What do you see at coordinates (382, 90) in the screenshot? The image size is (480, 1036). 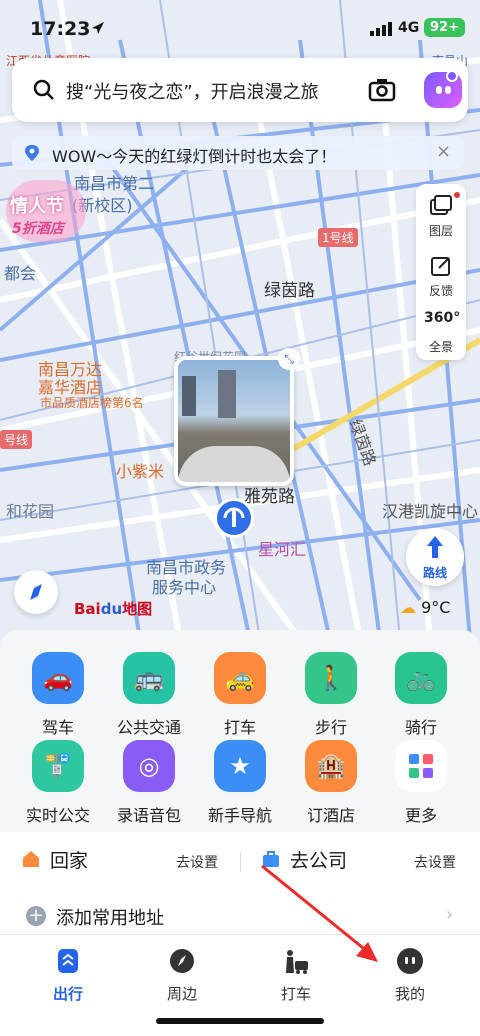 I see `camera-icon` at bounding box center [382, 90].